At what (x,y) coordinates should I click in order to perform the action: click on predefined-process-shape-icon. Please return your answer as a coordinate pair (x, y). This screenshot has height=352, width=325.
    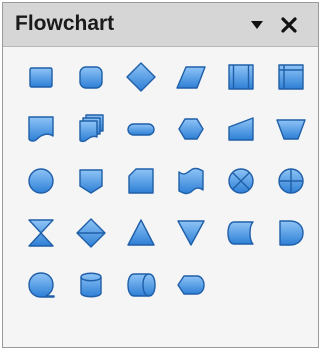
    Looking at the image, I should click on (241, 77).